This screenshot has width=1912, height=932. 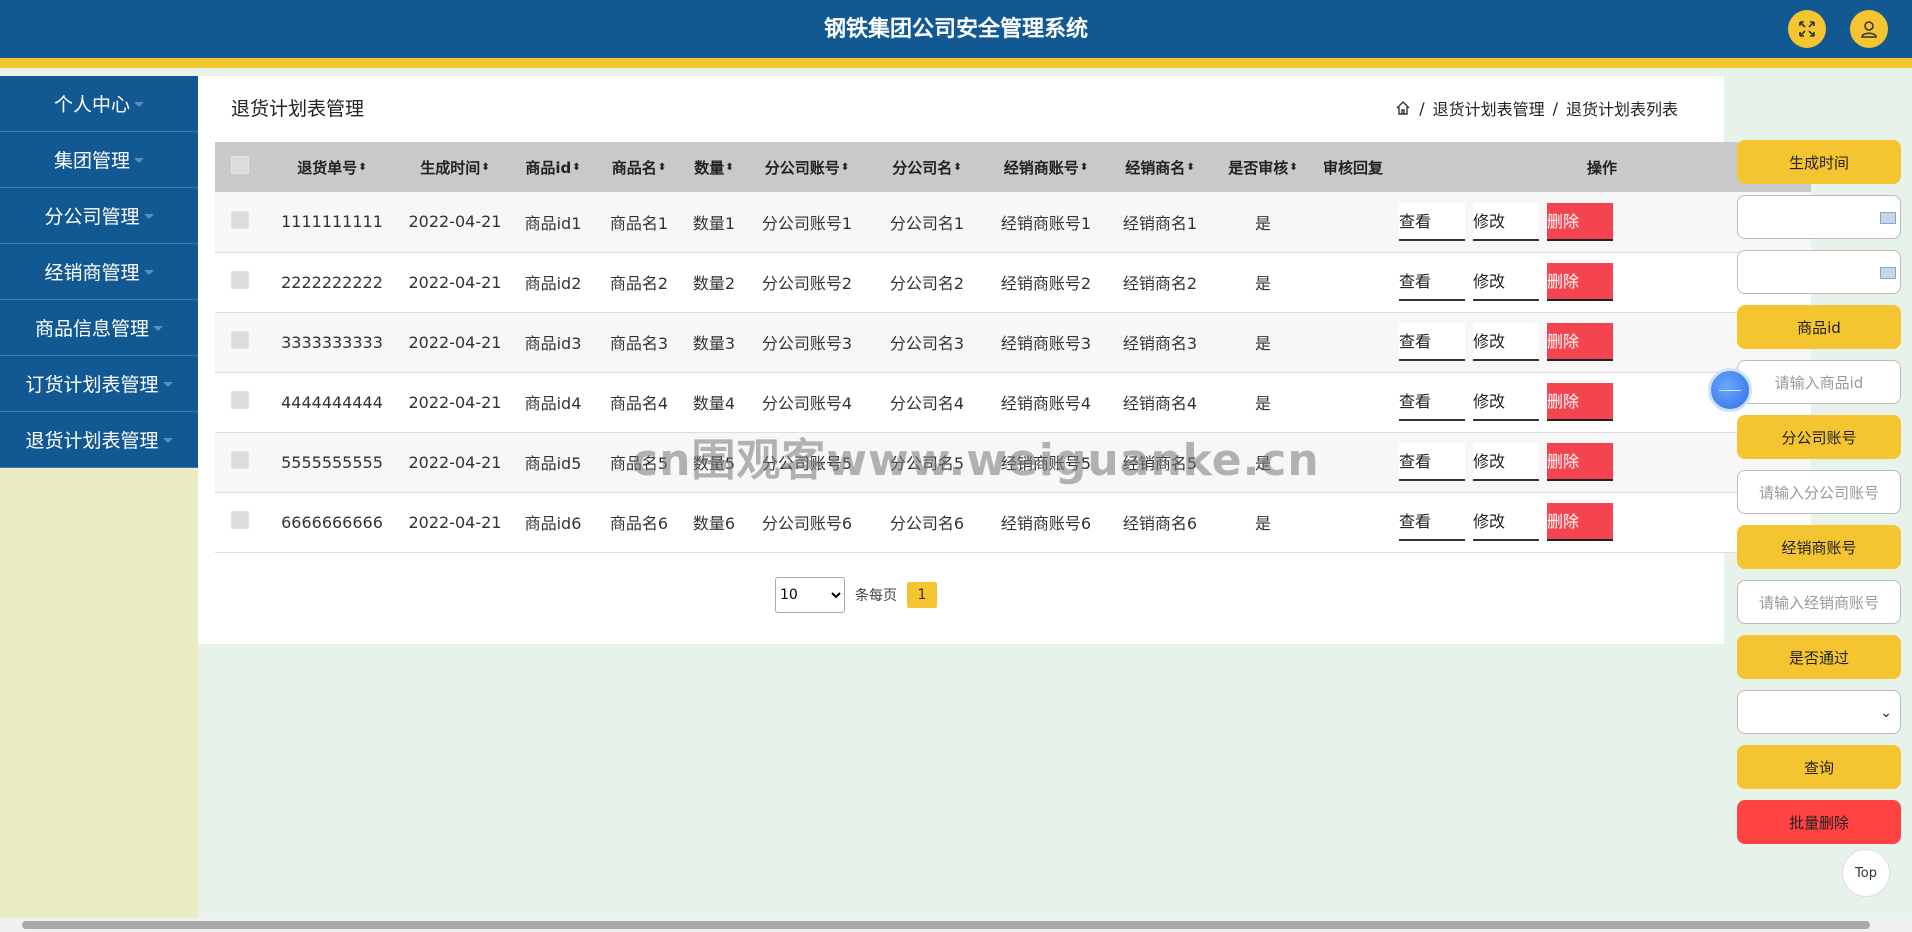 What do you see at coordinates (807, 167) in the screenshot?
I see `column-header: 分公司账号⬍` at bounding box center [807, 167].